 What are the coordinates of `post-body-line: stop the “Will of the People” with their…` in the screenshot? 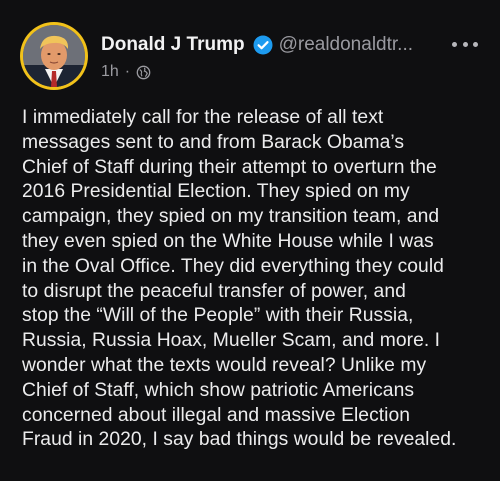 It's located at (218, 316).